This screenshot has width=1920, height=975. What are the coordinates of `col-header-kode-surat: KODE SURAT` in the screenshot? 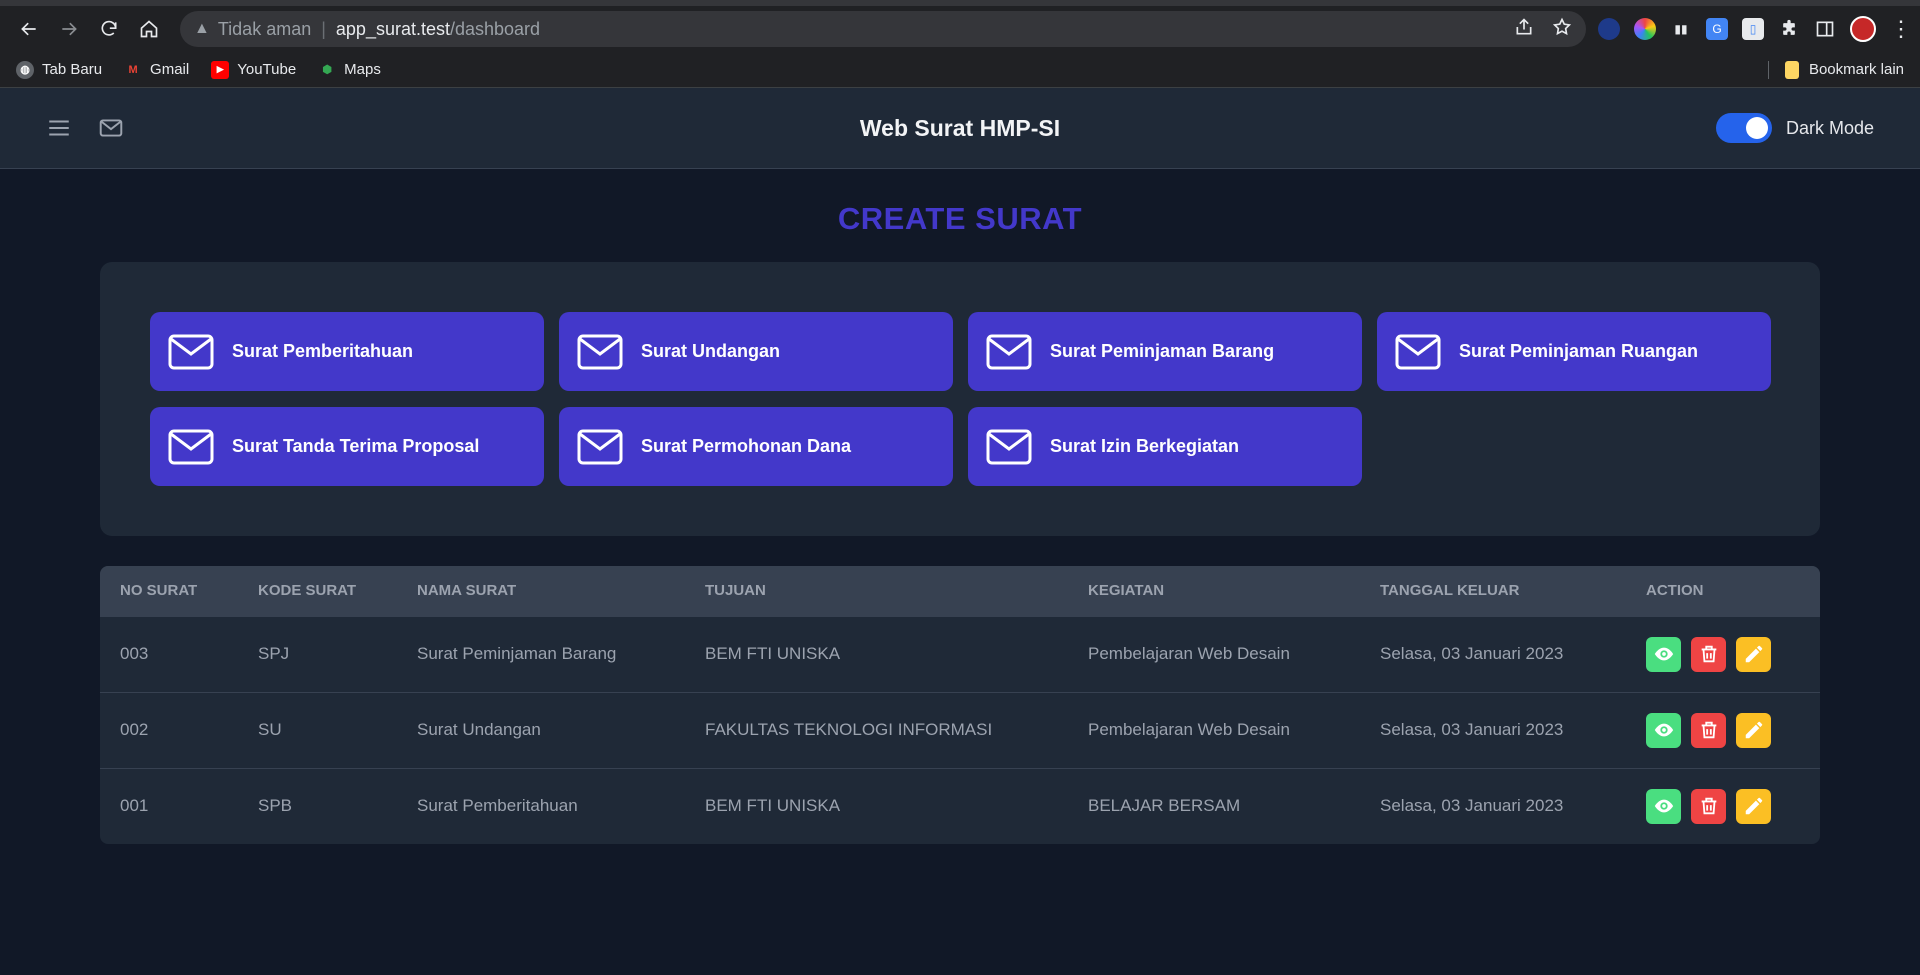 It's located at (307, 591).